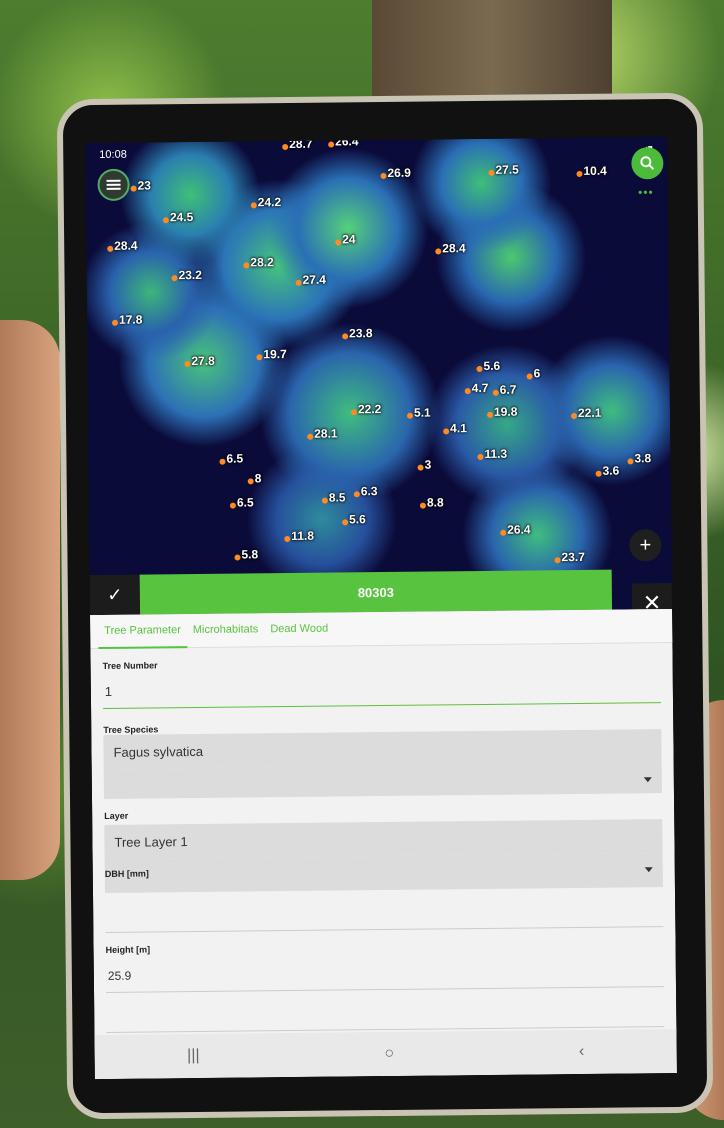 Image resolution: width=724 pixels, height=1128 pixels. What do you see at coordinates (270, 202) in the screenshot?
I see `tree-label: 24.2` at bounding box center [270, 202].